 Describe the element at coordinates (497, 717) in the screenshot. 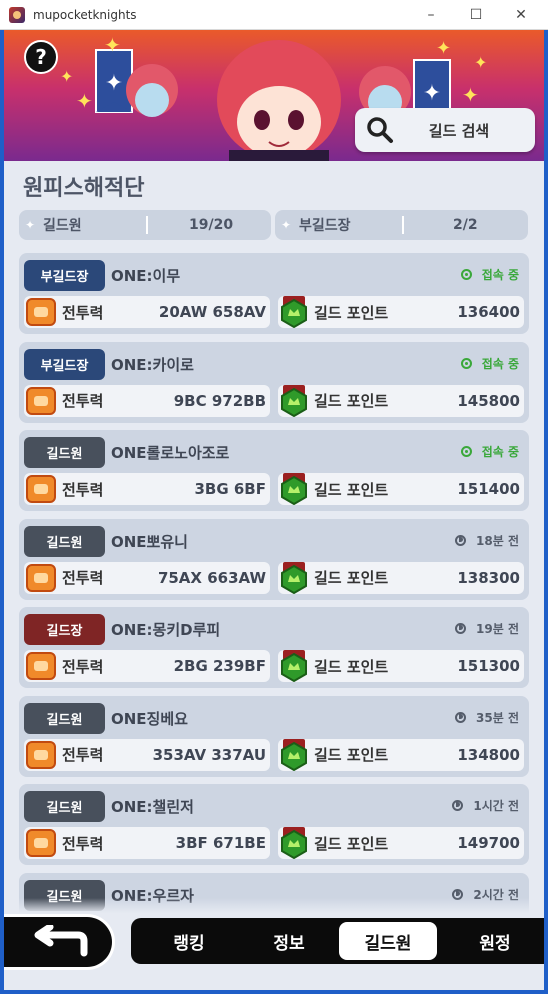

I see `member-status-text: 35분 전` at that location.